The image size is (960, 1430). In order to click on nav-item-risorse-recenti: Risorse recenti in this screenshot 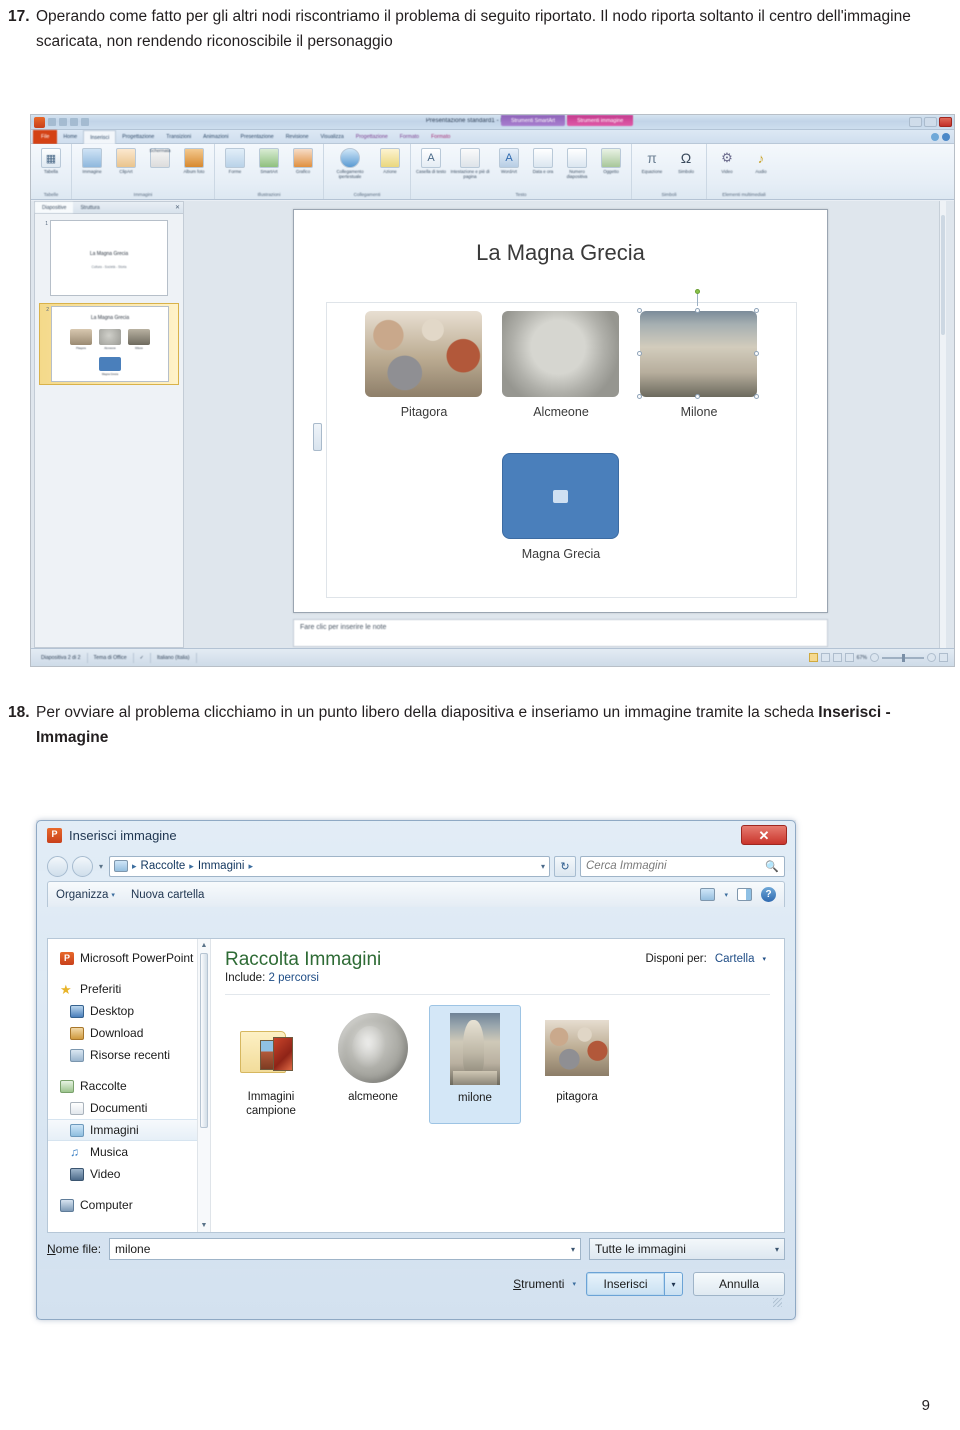, I will do `click(129, 1055)`.